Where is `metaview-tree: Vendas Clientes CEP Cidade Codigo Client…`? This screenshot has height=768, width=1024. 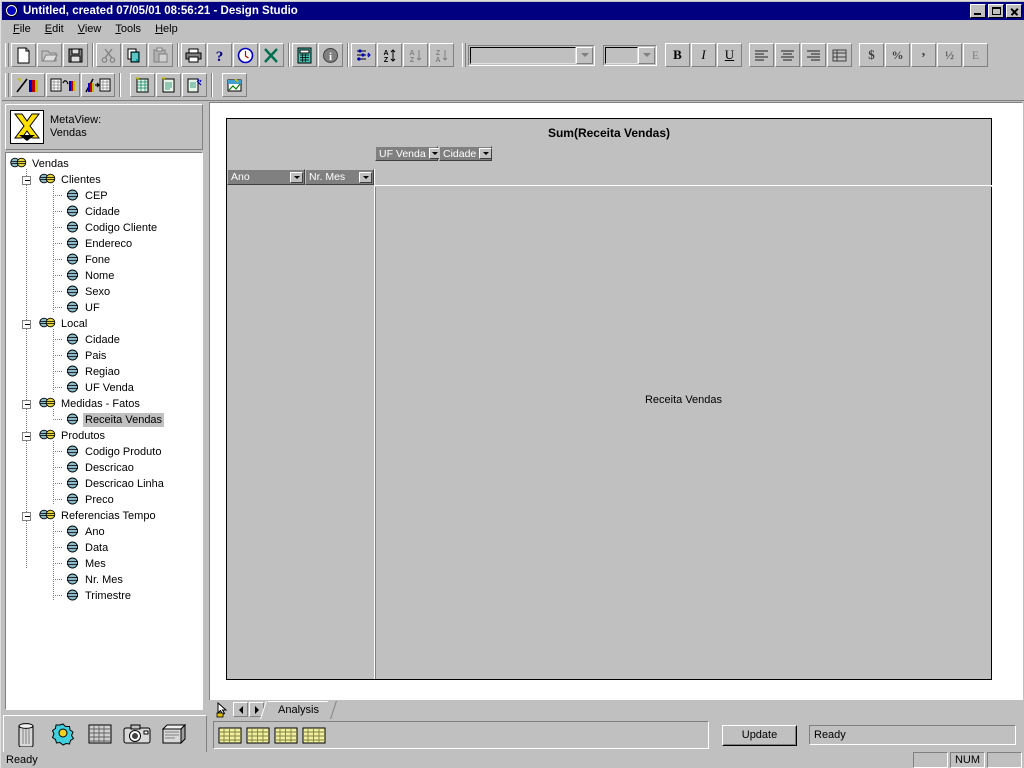
metaview-tree: Vendas Clientes CEP Cidade Codigo Client… is located at coordinates (104, 431).